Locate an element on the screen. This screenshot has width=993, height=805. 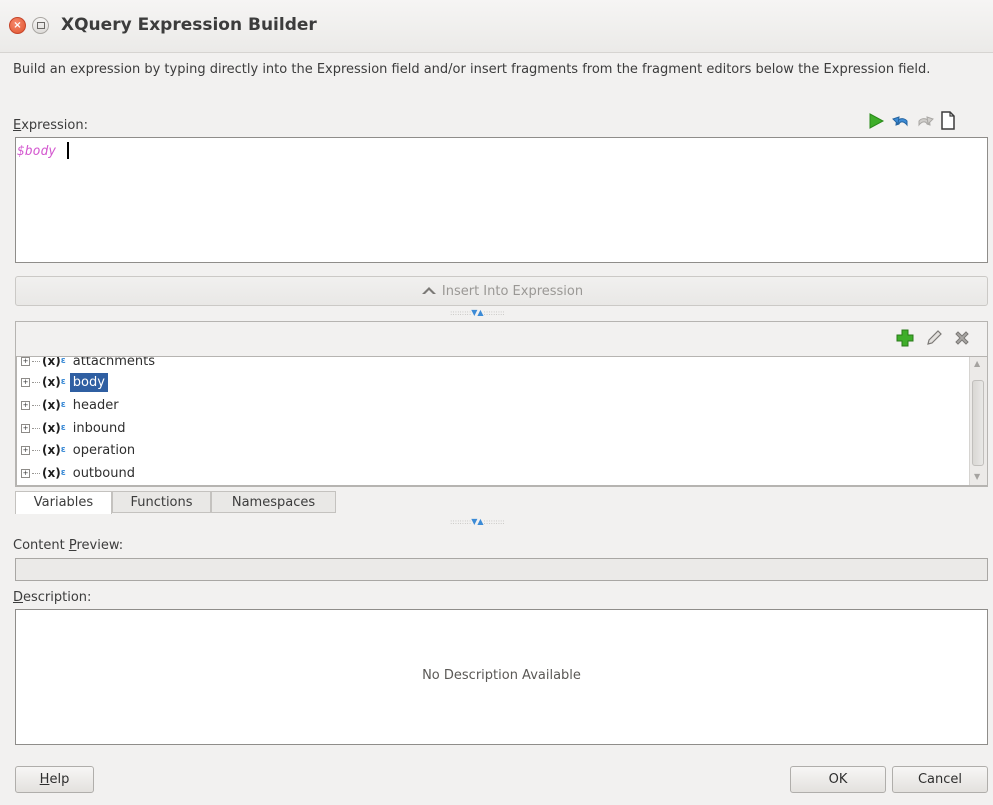
tree-item-header: + (x)ε header is located at coordinates (71, 405).